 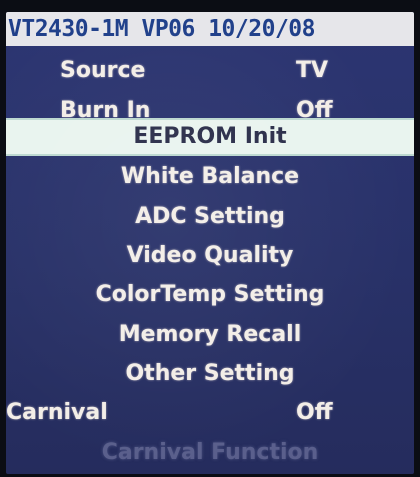 What do you see at coordinates (210, 374) in the screenshot?
I see `menu-item-other-setting: Other Setting` at bounding box center [210, 374].